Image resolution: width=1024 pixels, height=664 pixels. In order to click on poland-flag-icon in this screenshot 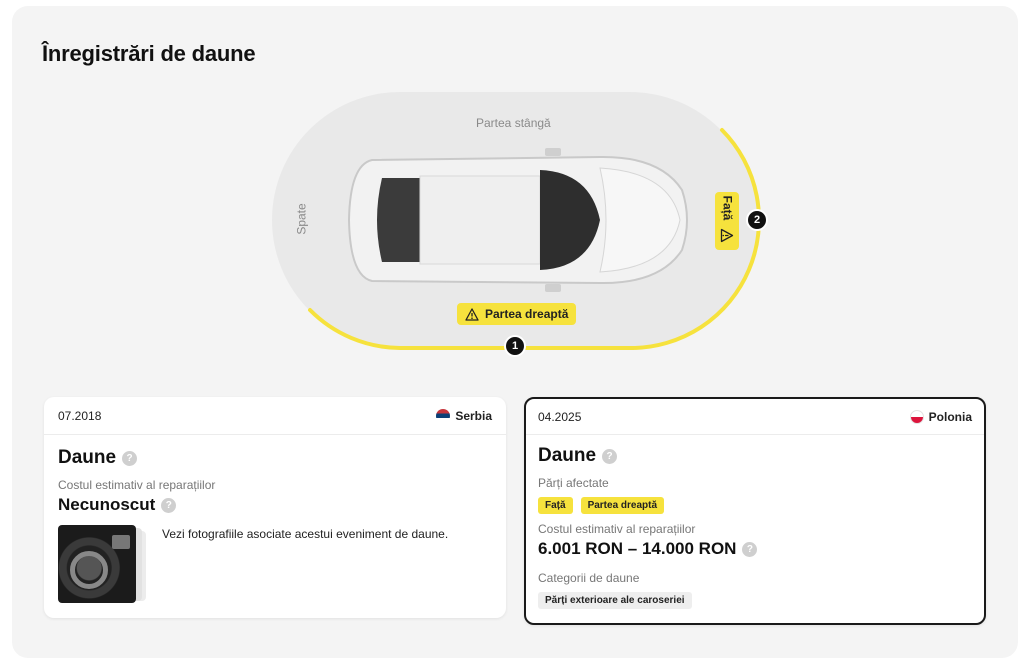, I will do `click(916, 416)`.